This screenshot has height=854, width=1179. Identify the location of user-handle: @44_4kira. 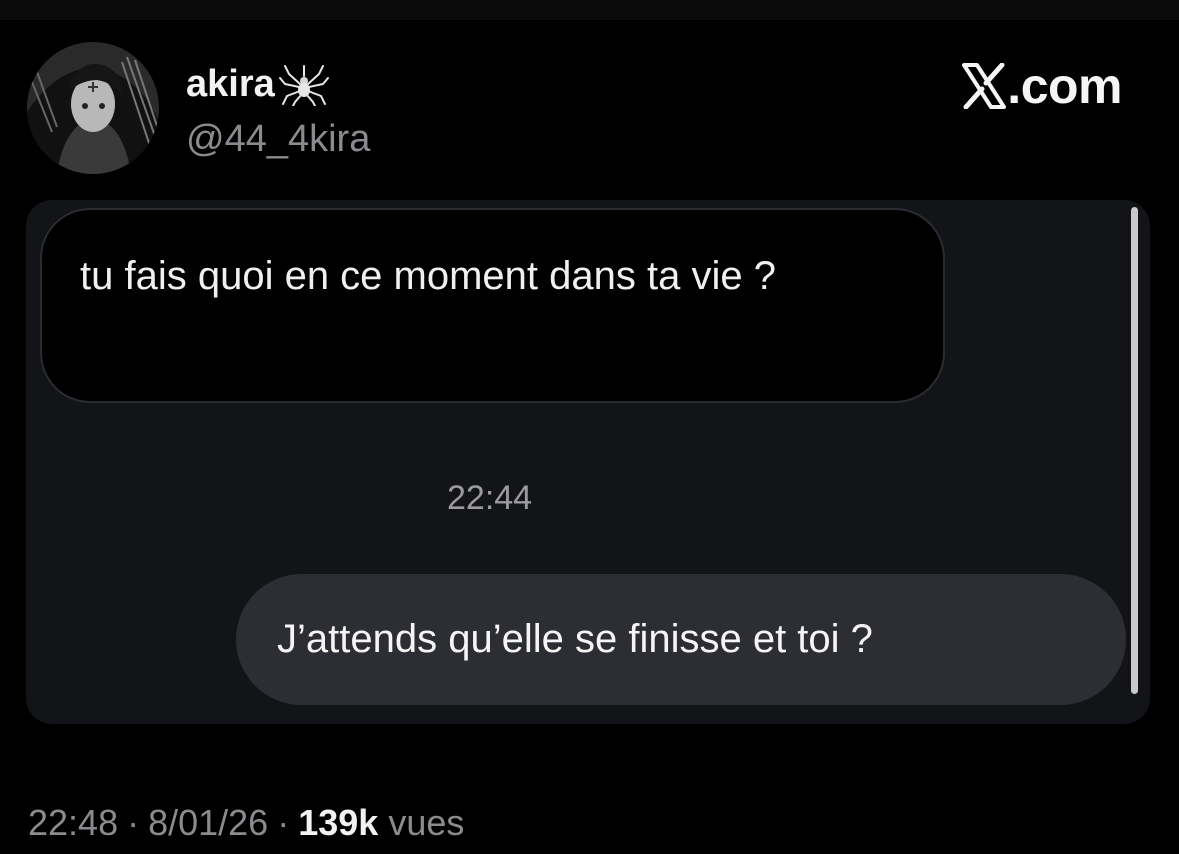
(278, 139).